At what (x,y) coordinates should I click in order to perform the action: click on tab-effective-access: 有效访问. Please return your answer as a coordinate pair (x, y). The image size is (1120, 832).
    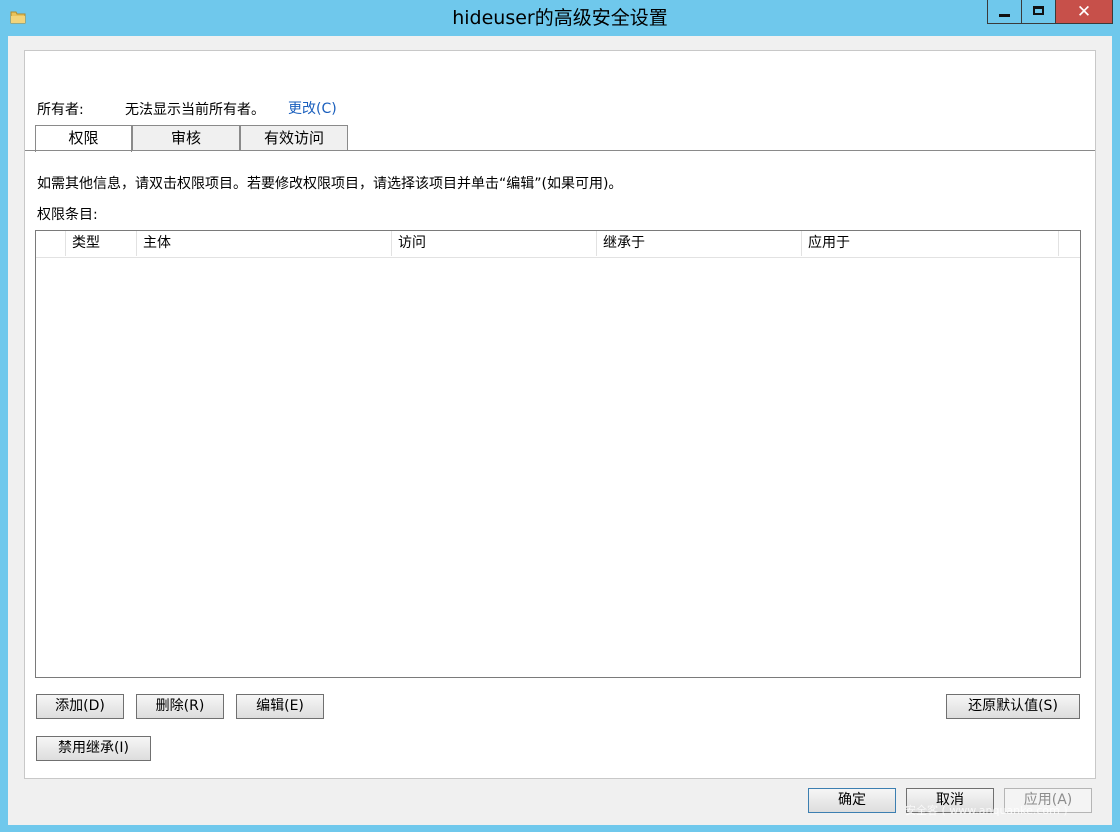
    Looking at the image, I should click on (294, 138).